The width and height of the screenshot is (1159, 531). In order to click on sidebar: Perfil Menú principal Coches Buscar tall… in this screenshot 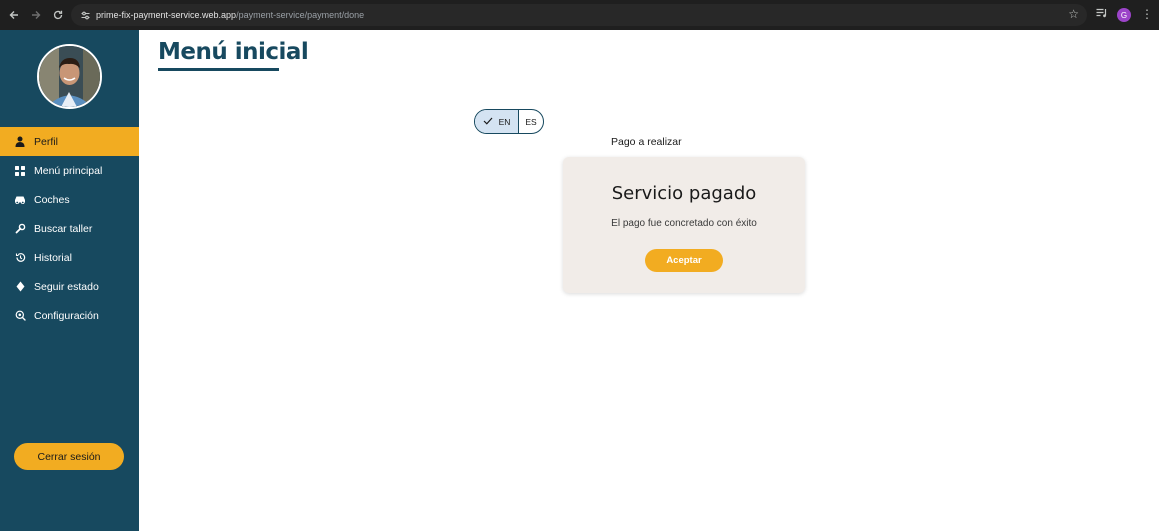, I will do `click(69, 280)`.